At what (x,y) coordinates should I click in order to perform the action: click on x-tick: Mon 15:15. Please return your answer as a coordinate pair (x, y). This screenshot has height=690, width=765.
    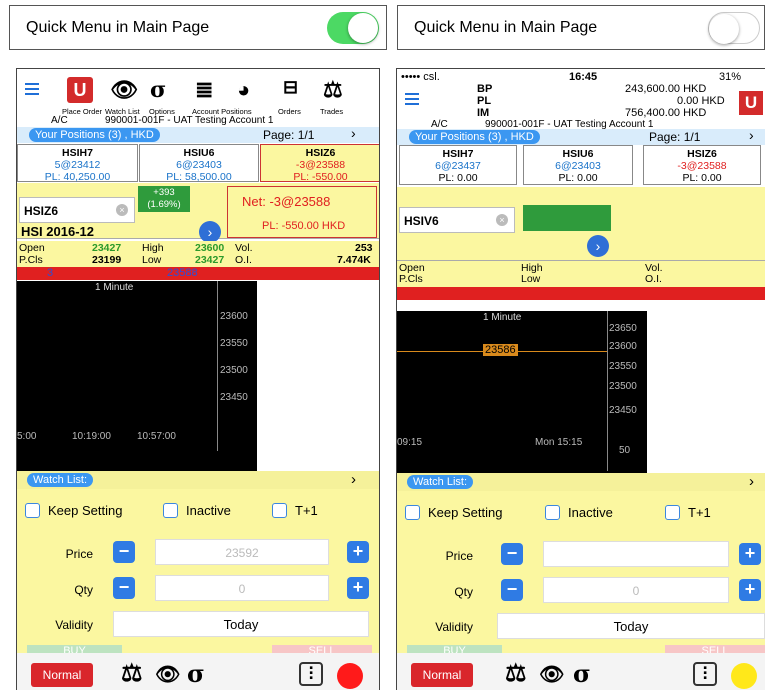
    Looking at the image, I should click on (559, 442).